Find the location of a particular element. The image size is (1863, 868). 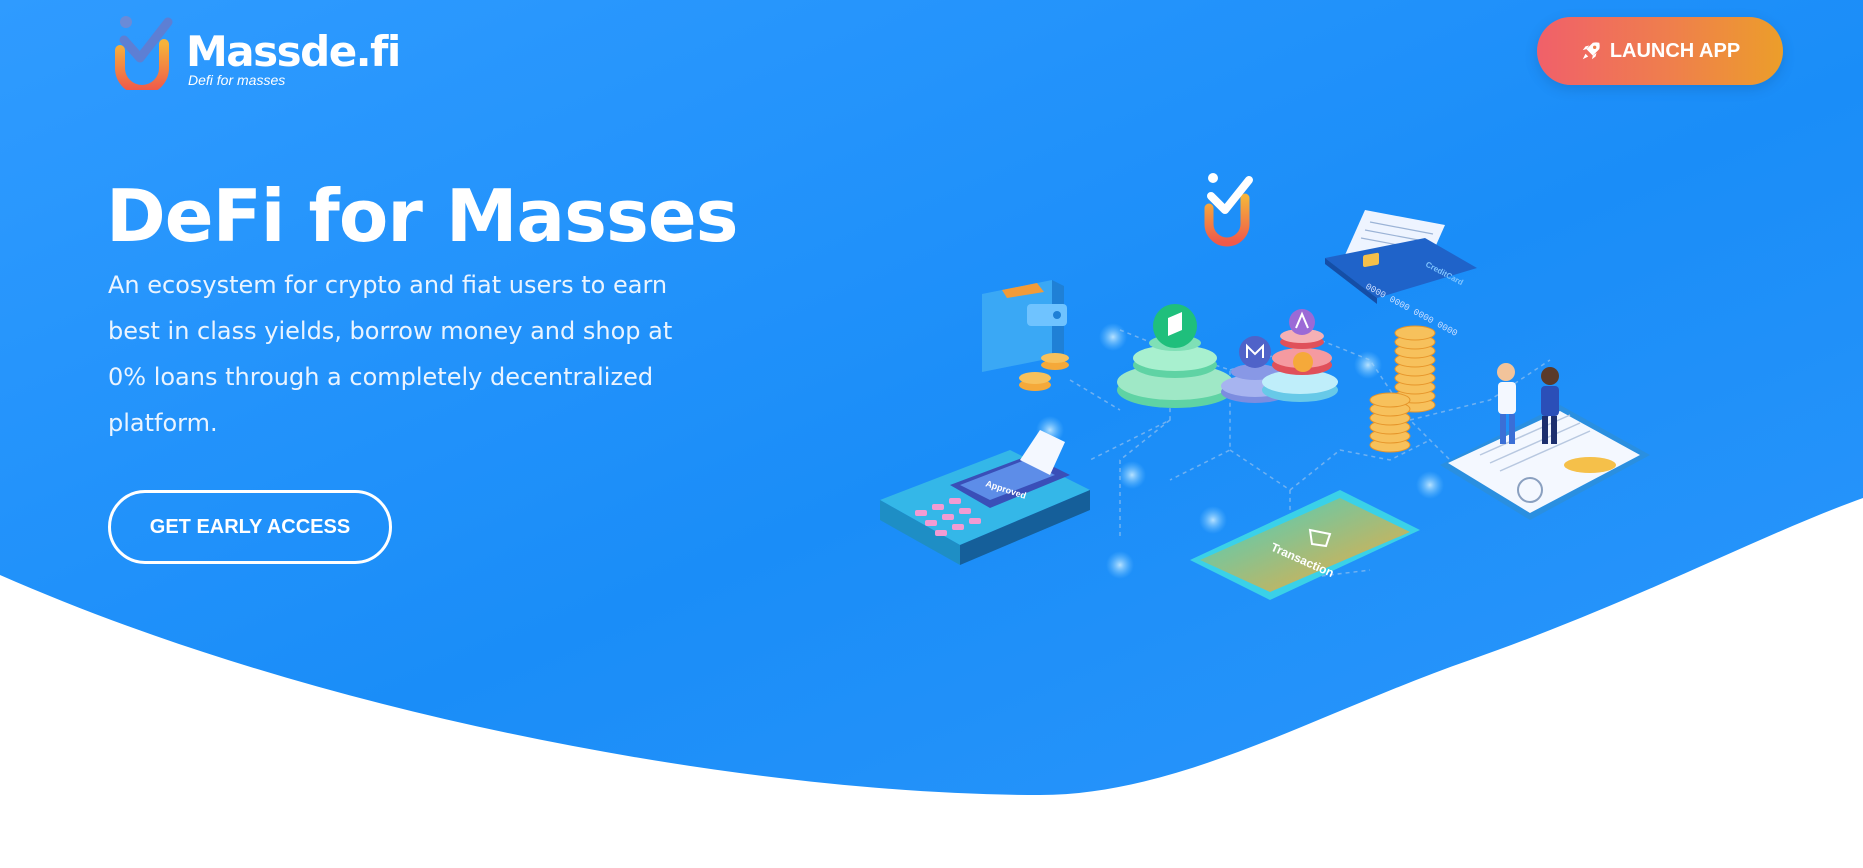

compound-platform-icon is located at coordinates (1175, 356).